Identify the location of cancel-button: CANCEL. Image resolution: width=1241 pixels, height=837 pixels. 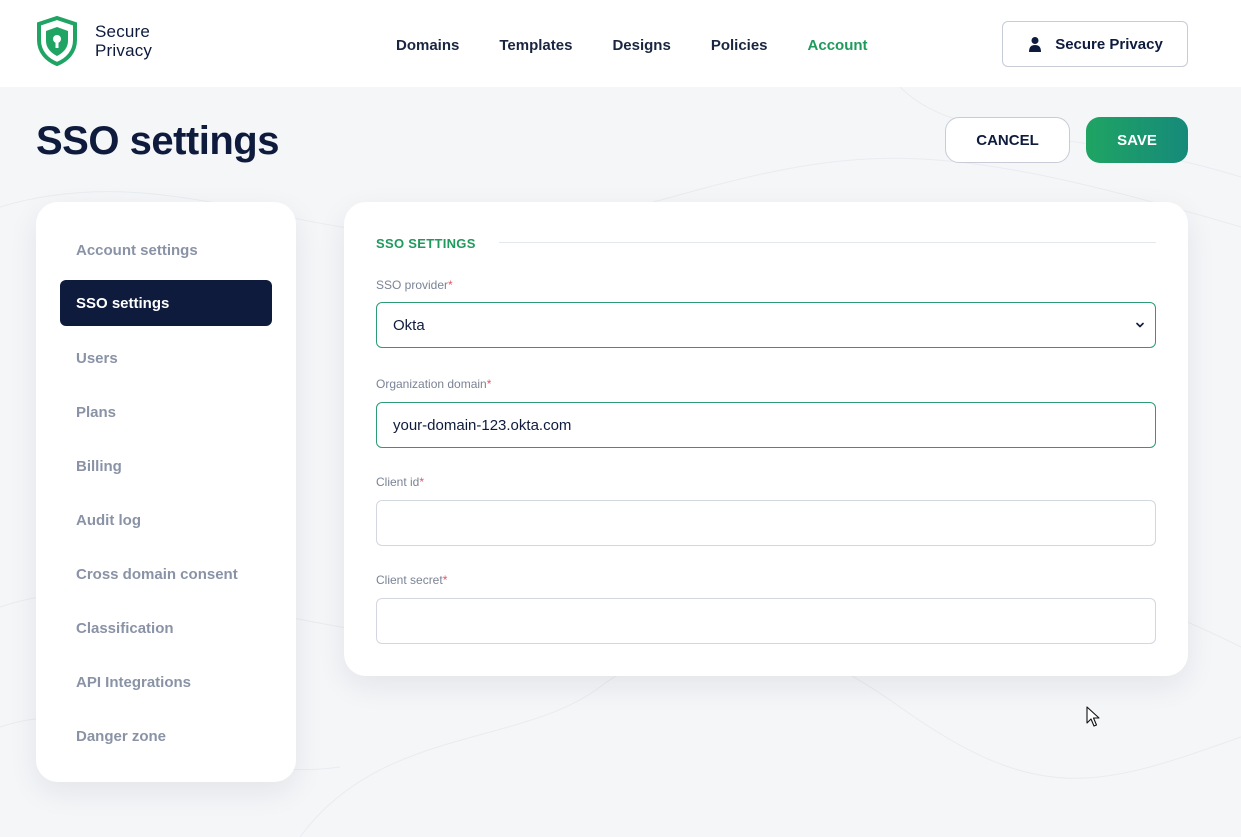
(1007, 140).